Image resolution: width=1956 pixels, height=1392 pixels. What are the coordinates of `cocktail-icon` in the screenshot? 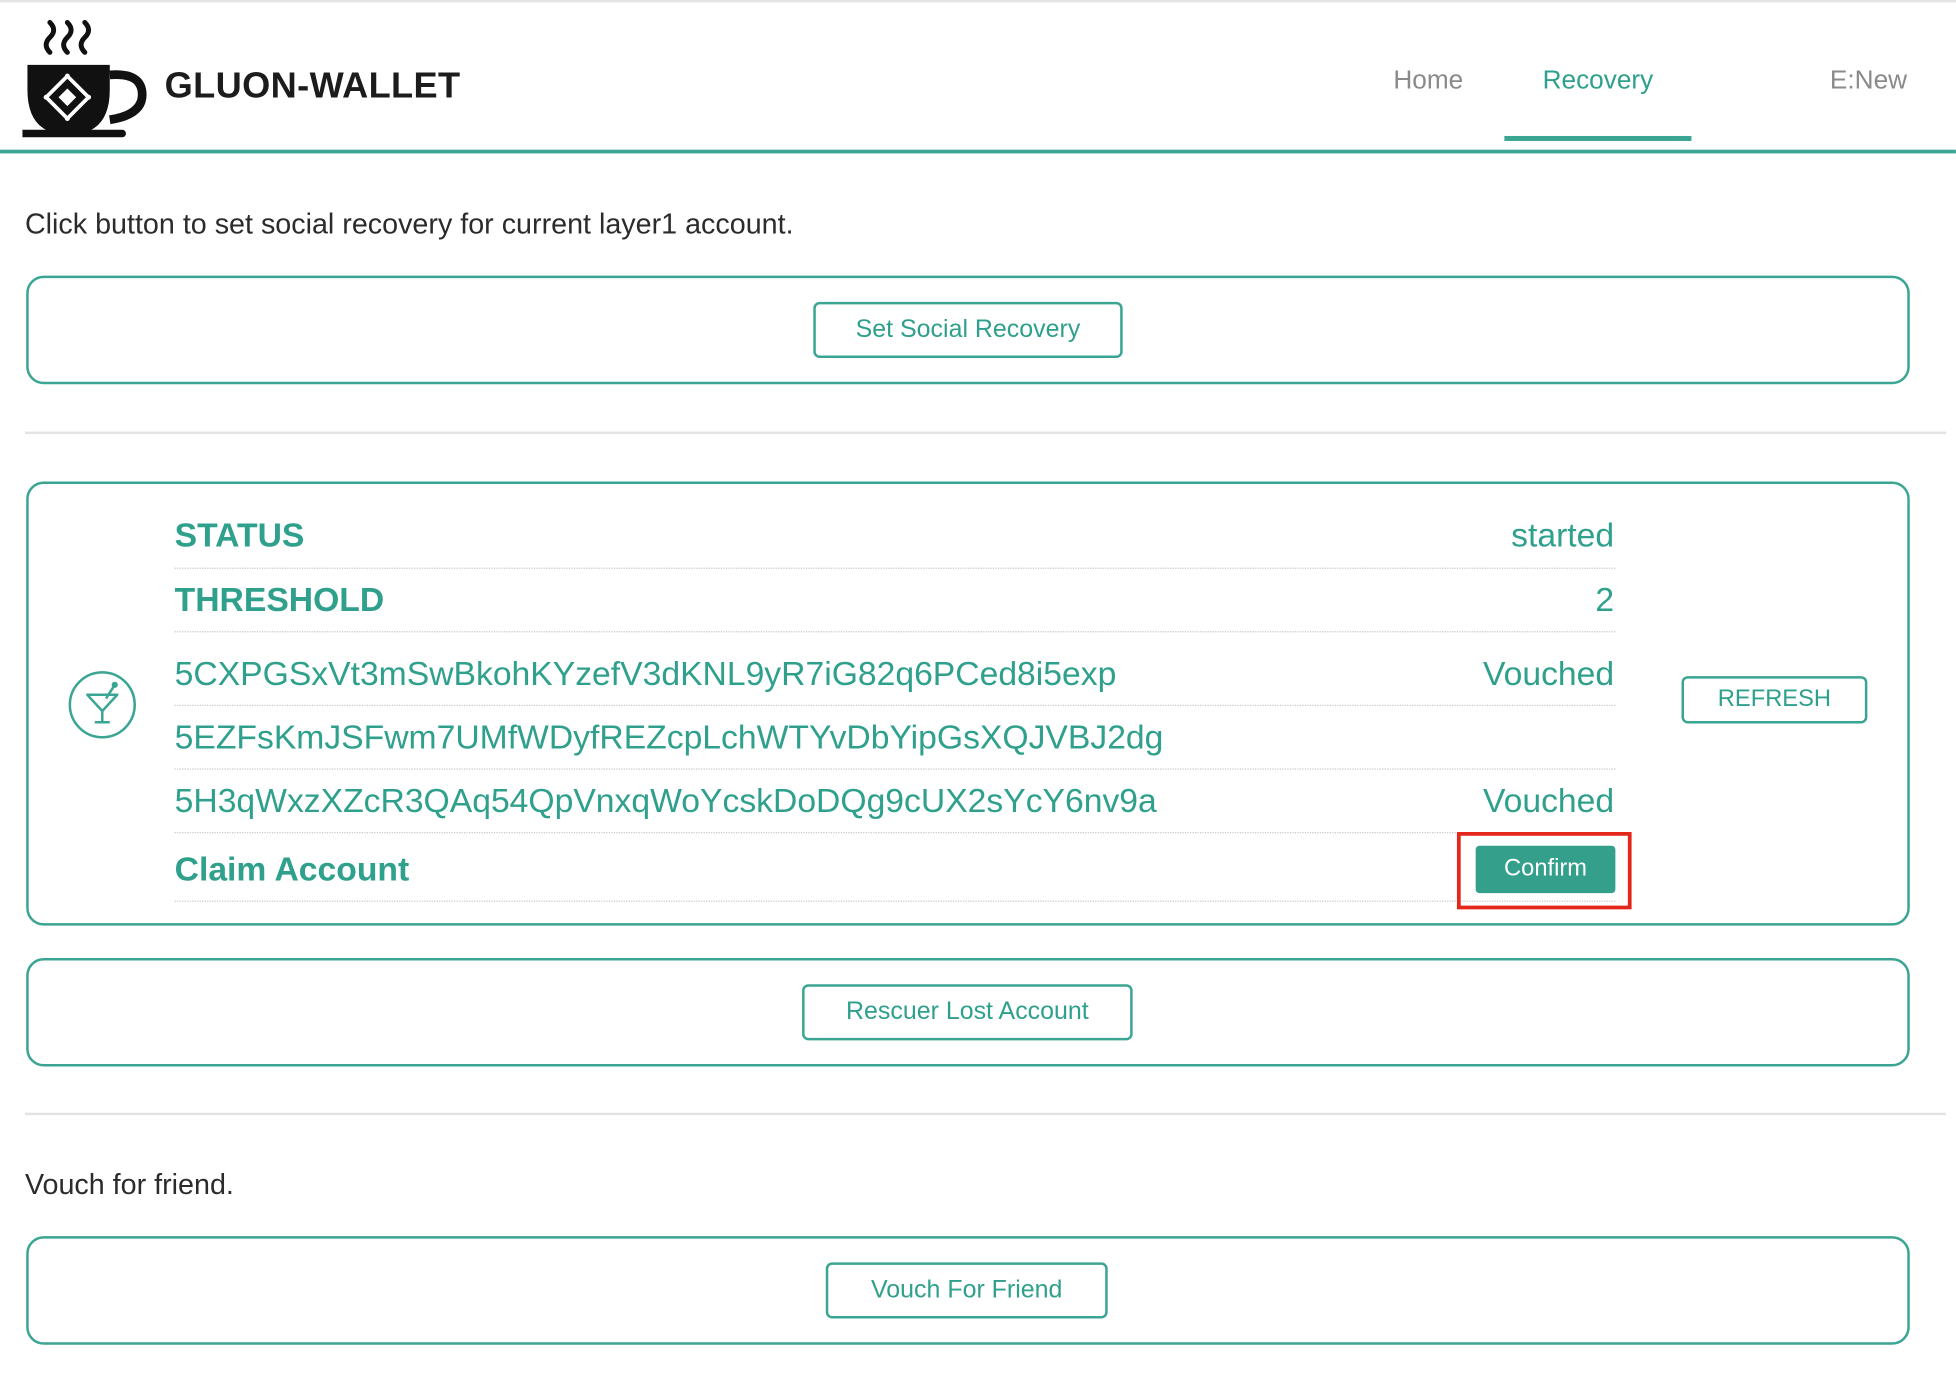 It's located at (102, 705).